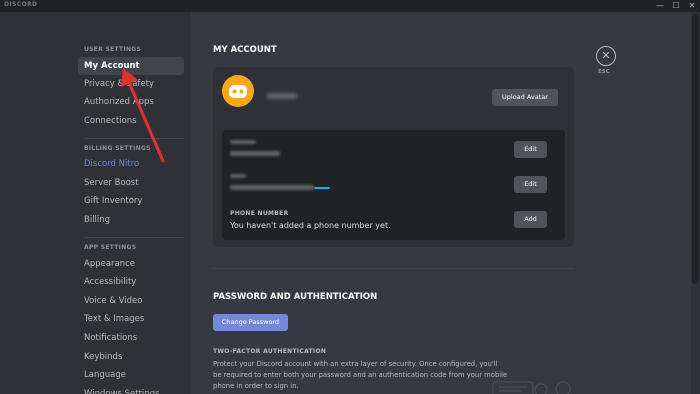 This screenshot has height=394, width=700. Describe the element at coordinates (131, 301) in the screenshot. I see `sidebar-item-voice-video: Voice & Video` at that location.